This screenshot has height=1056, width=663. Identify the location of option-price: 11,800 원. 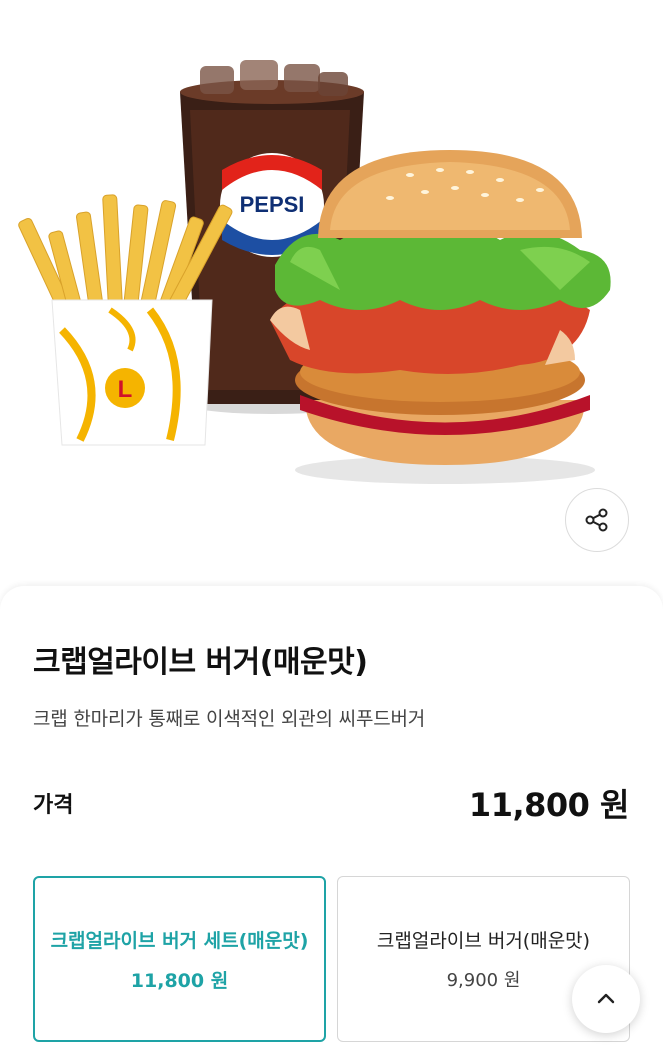
(179, 980).